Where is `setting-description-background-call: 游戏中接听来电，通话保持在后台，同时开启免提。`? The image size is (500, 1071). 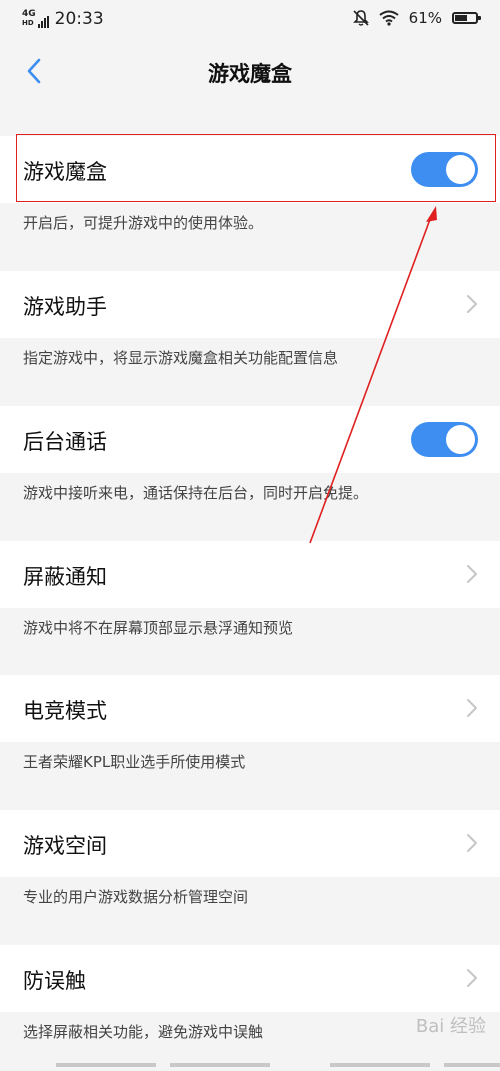
setting-description-background-call: 游戏中接听来电，通话保持在后台，同时开启免提。 is located at coordinates (196, 493).